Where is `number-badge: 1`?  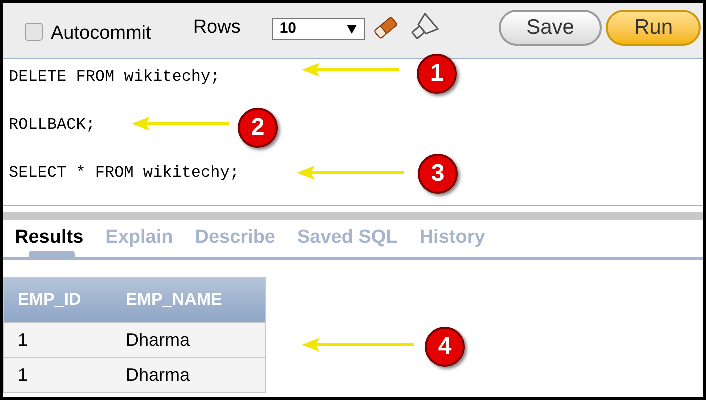 number-badge: 1 is located at coordinates (437, 74).